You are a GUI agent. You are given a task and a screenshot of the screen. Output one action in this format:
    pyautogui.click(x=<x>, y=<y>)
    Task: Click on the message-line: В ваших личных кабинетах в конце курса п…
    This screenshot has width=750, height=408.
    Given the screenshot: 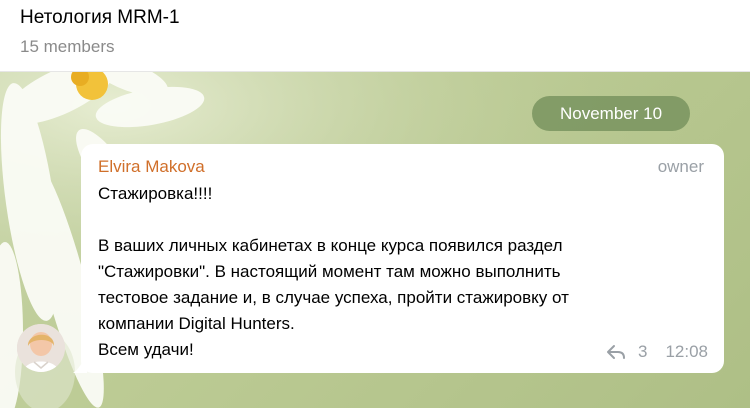 What is the action you would take?
    pyautogui.click(x=330, y=245)
    